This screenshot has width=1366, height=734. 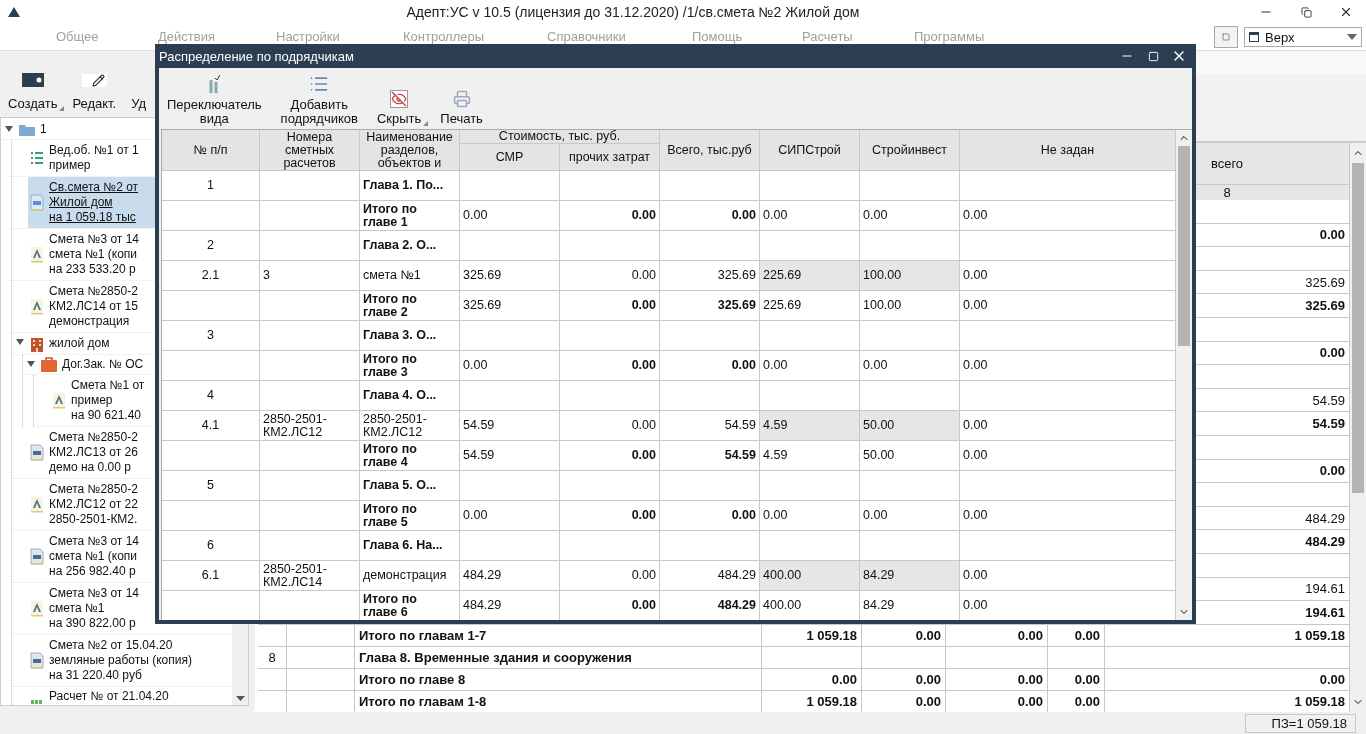 I want to click on column-header: СМР, so click(x=510, y=157).